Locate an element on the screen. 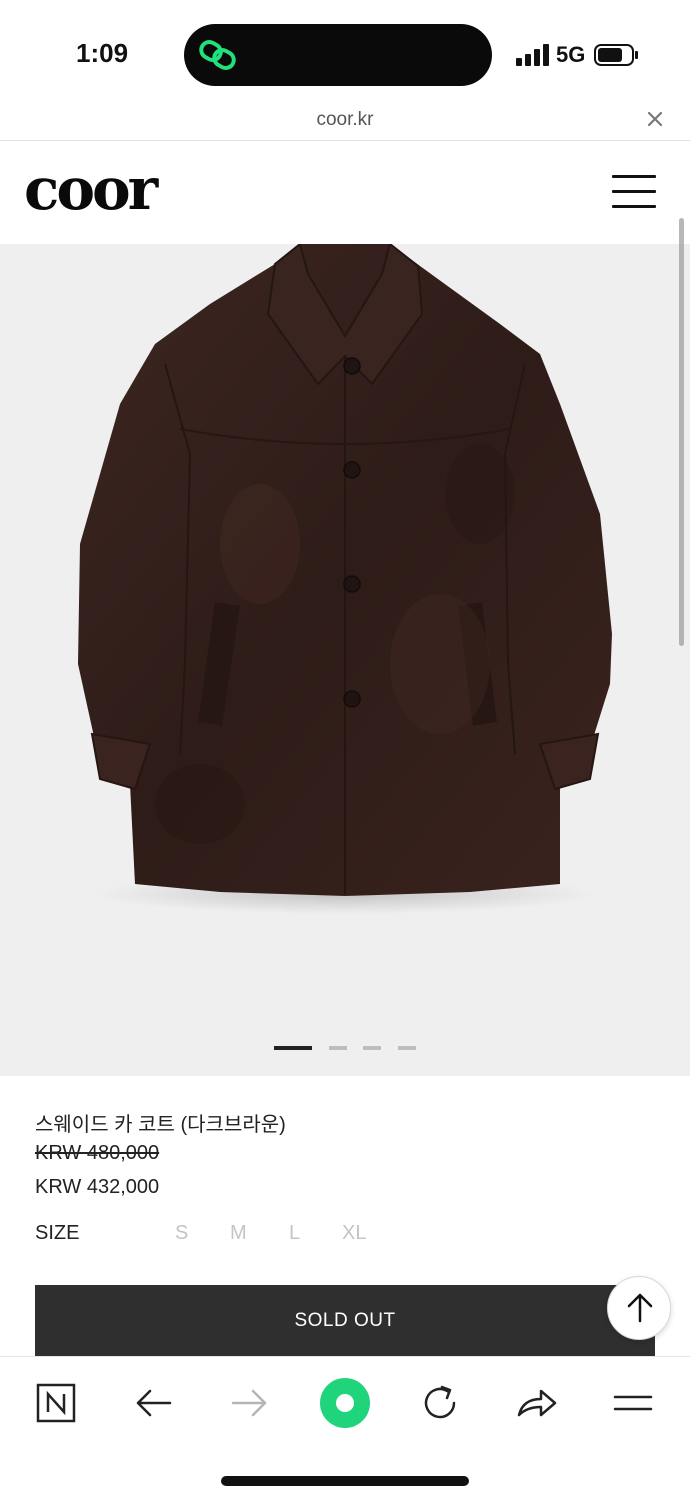 The width and height of the screenshot is (690, 1500). sale-price: KRW 432,000 is located at coordinates (97, 1187).